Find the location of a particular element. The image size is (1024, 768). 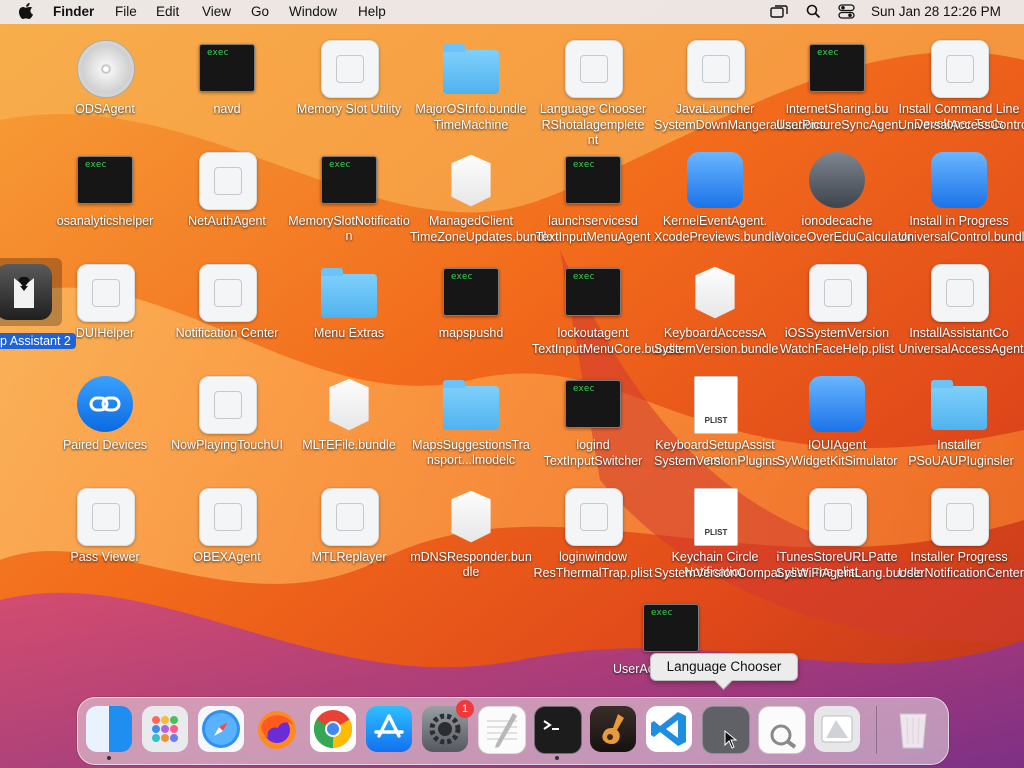

desktop-item-label: ionodecache is located at coordinates (837, 221).